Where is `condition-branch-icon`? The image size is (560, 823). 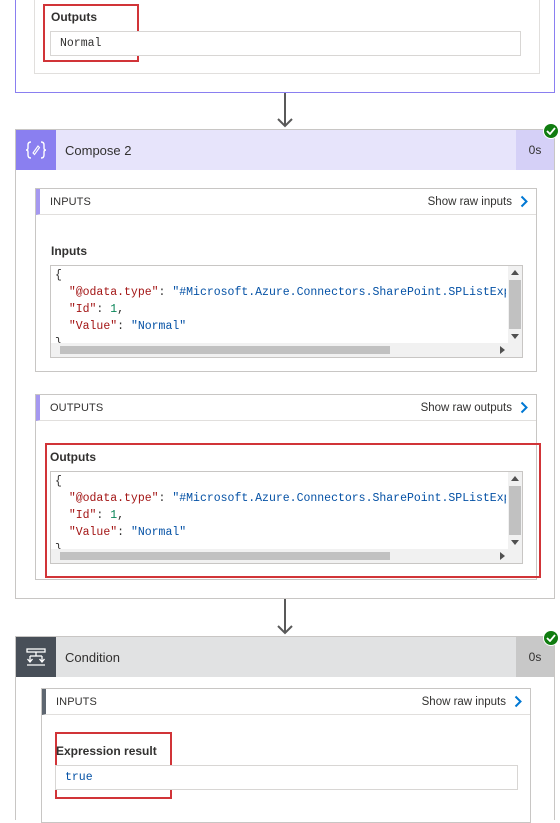
condition-branch-icon is located at coordinates (36, 657).